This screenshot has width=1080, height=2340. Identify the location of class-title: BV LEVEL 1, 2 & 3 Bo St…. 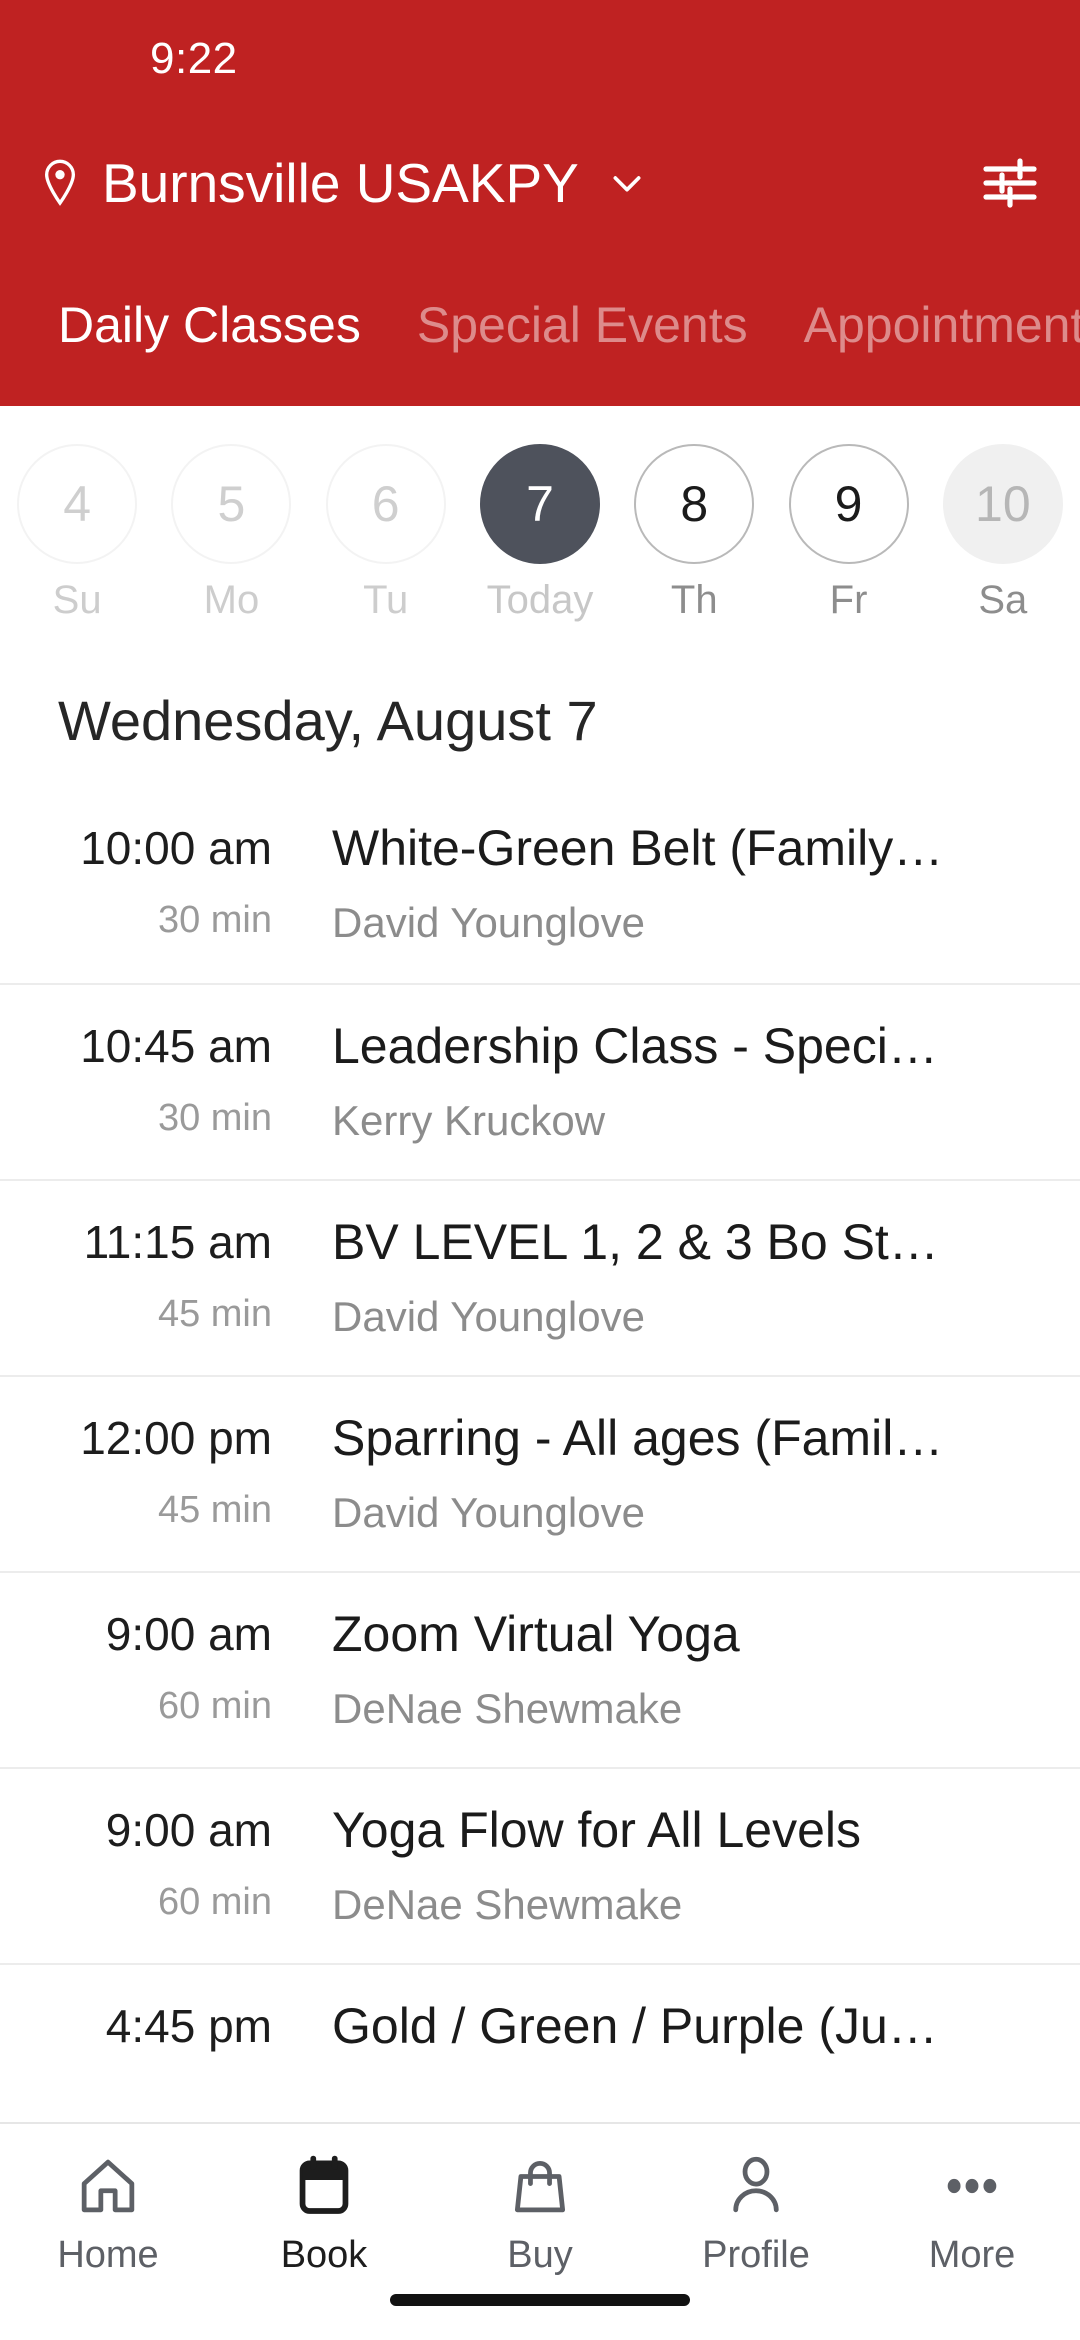
(635, 1242).